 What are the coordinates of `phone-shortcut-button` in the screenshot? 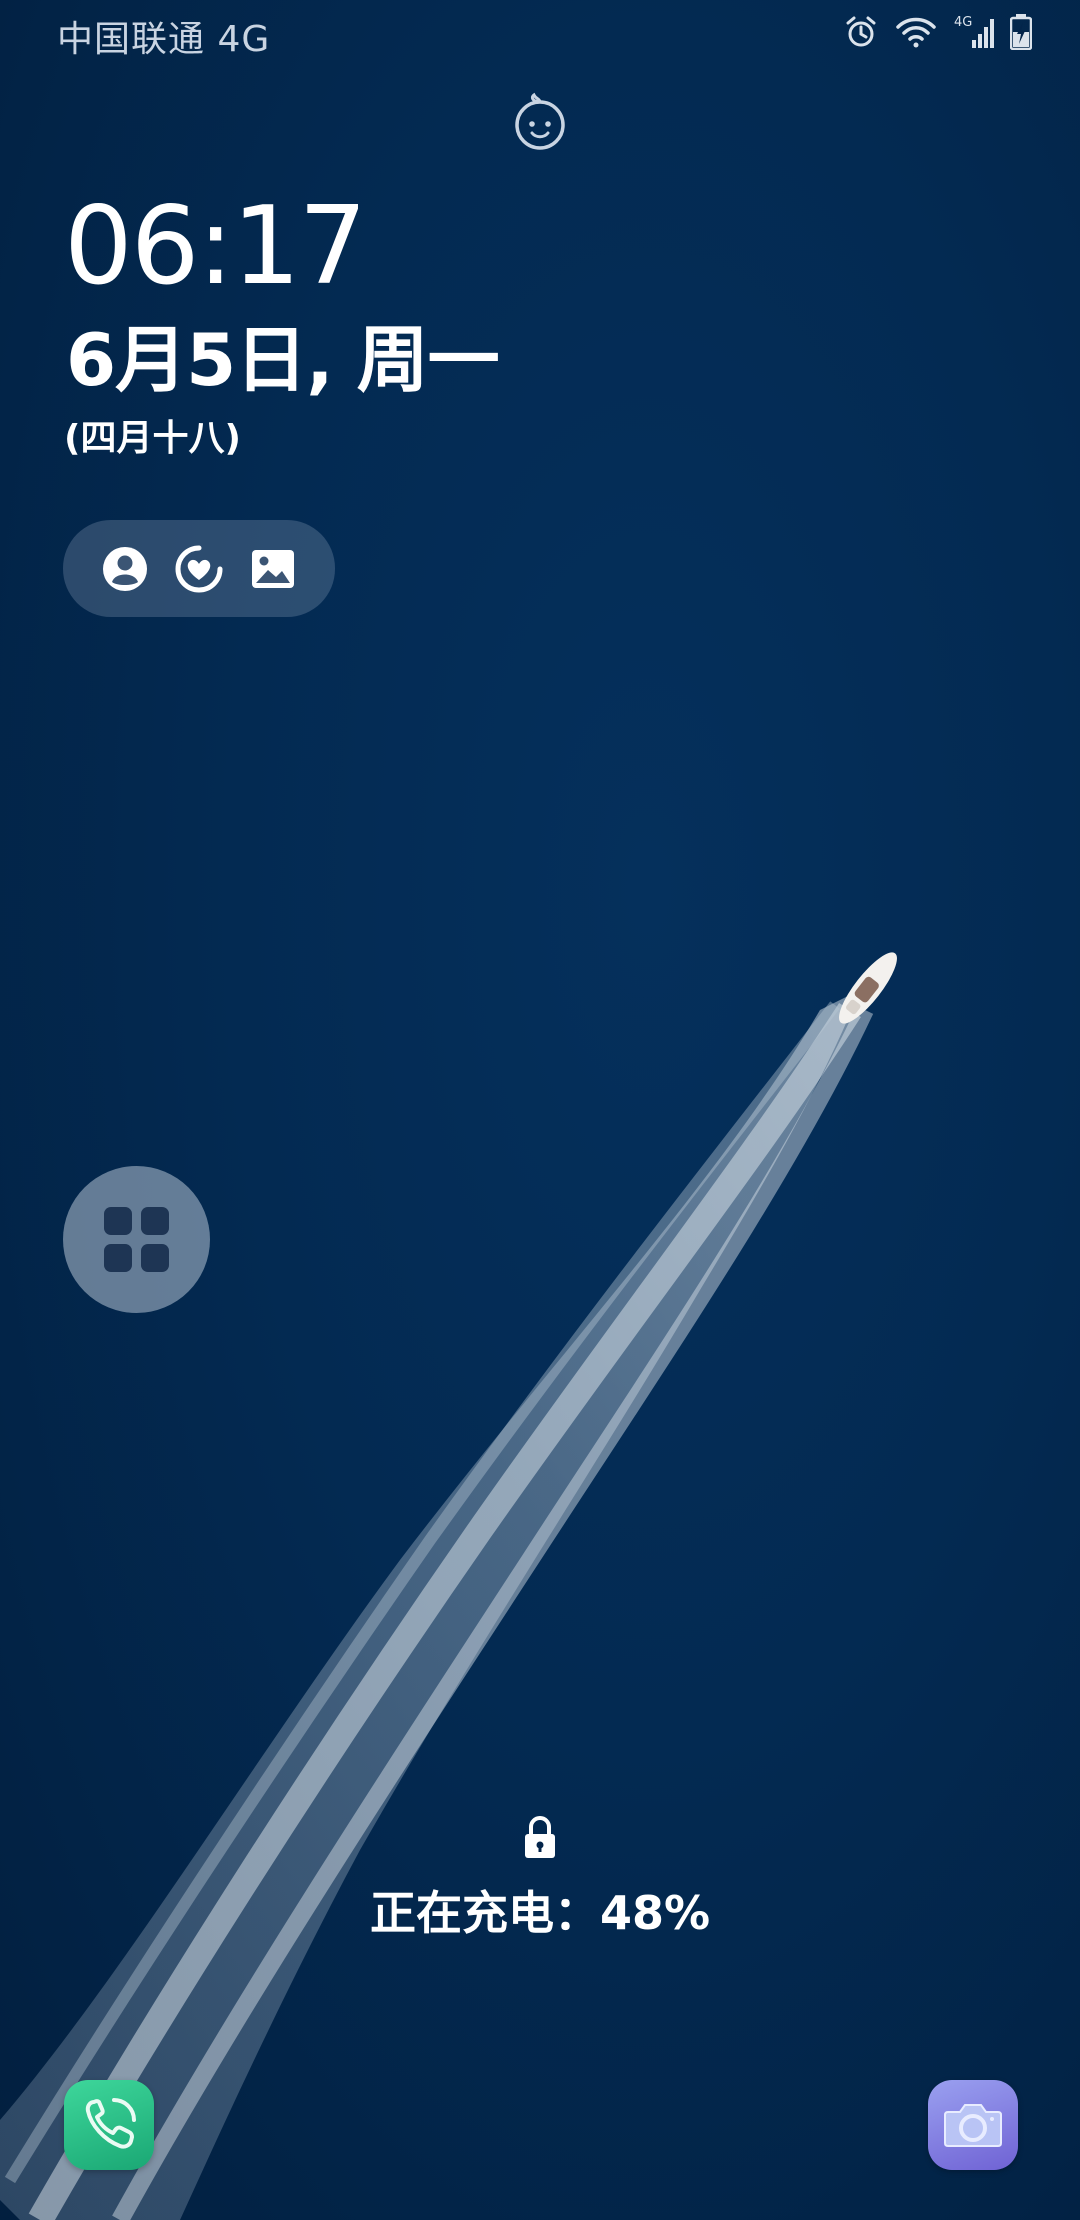 It's located at (109, 2125).